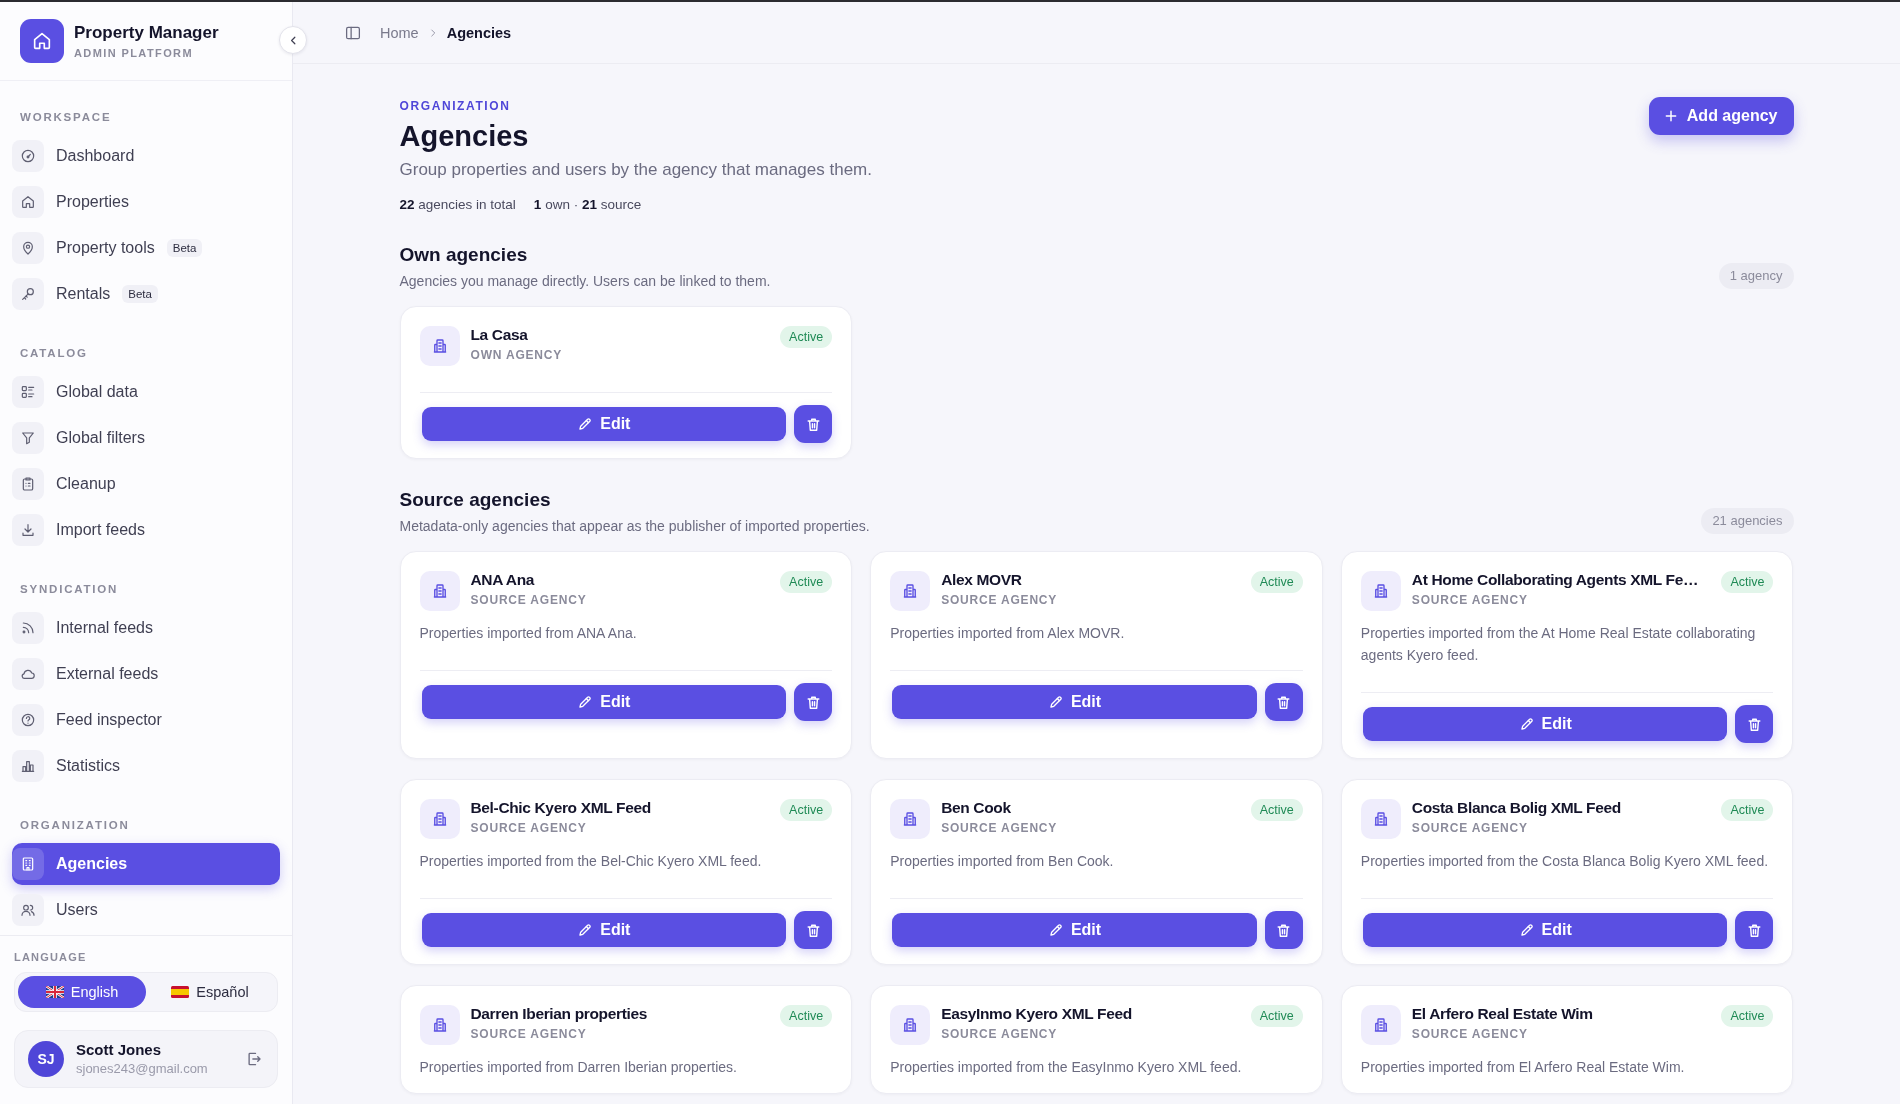  I want to click on nav-item: Statistics, so click(146, 766).